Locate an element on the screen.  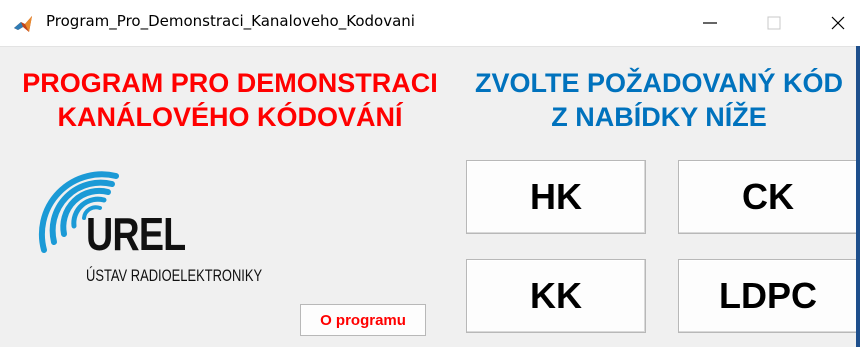
program-heading-line2: KANÁLOVÉHO KÓDOVÁNÍ is located at coordinates (230, 117).